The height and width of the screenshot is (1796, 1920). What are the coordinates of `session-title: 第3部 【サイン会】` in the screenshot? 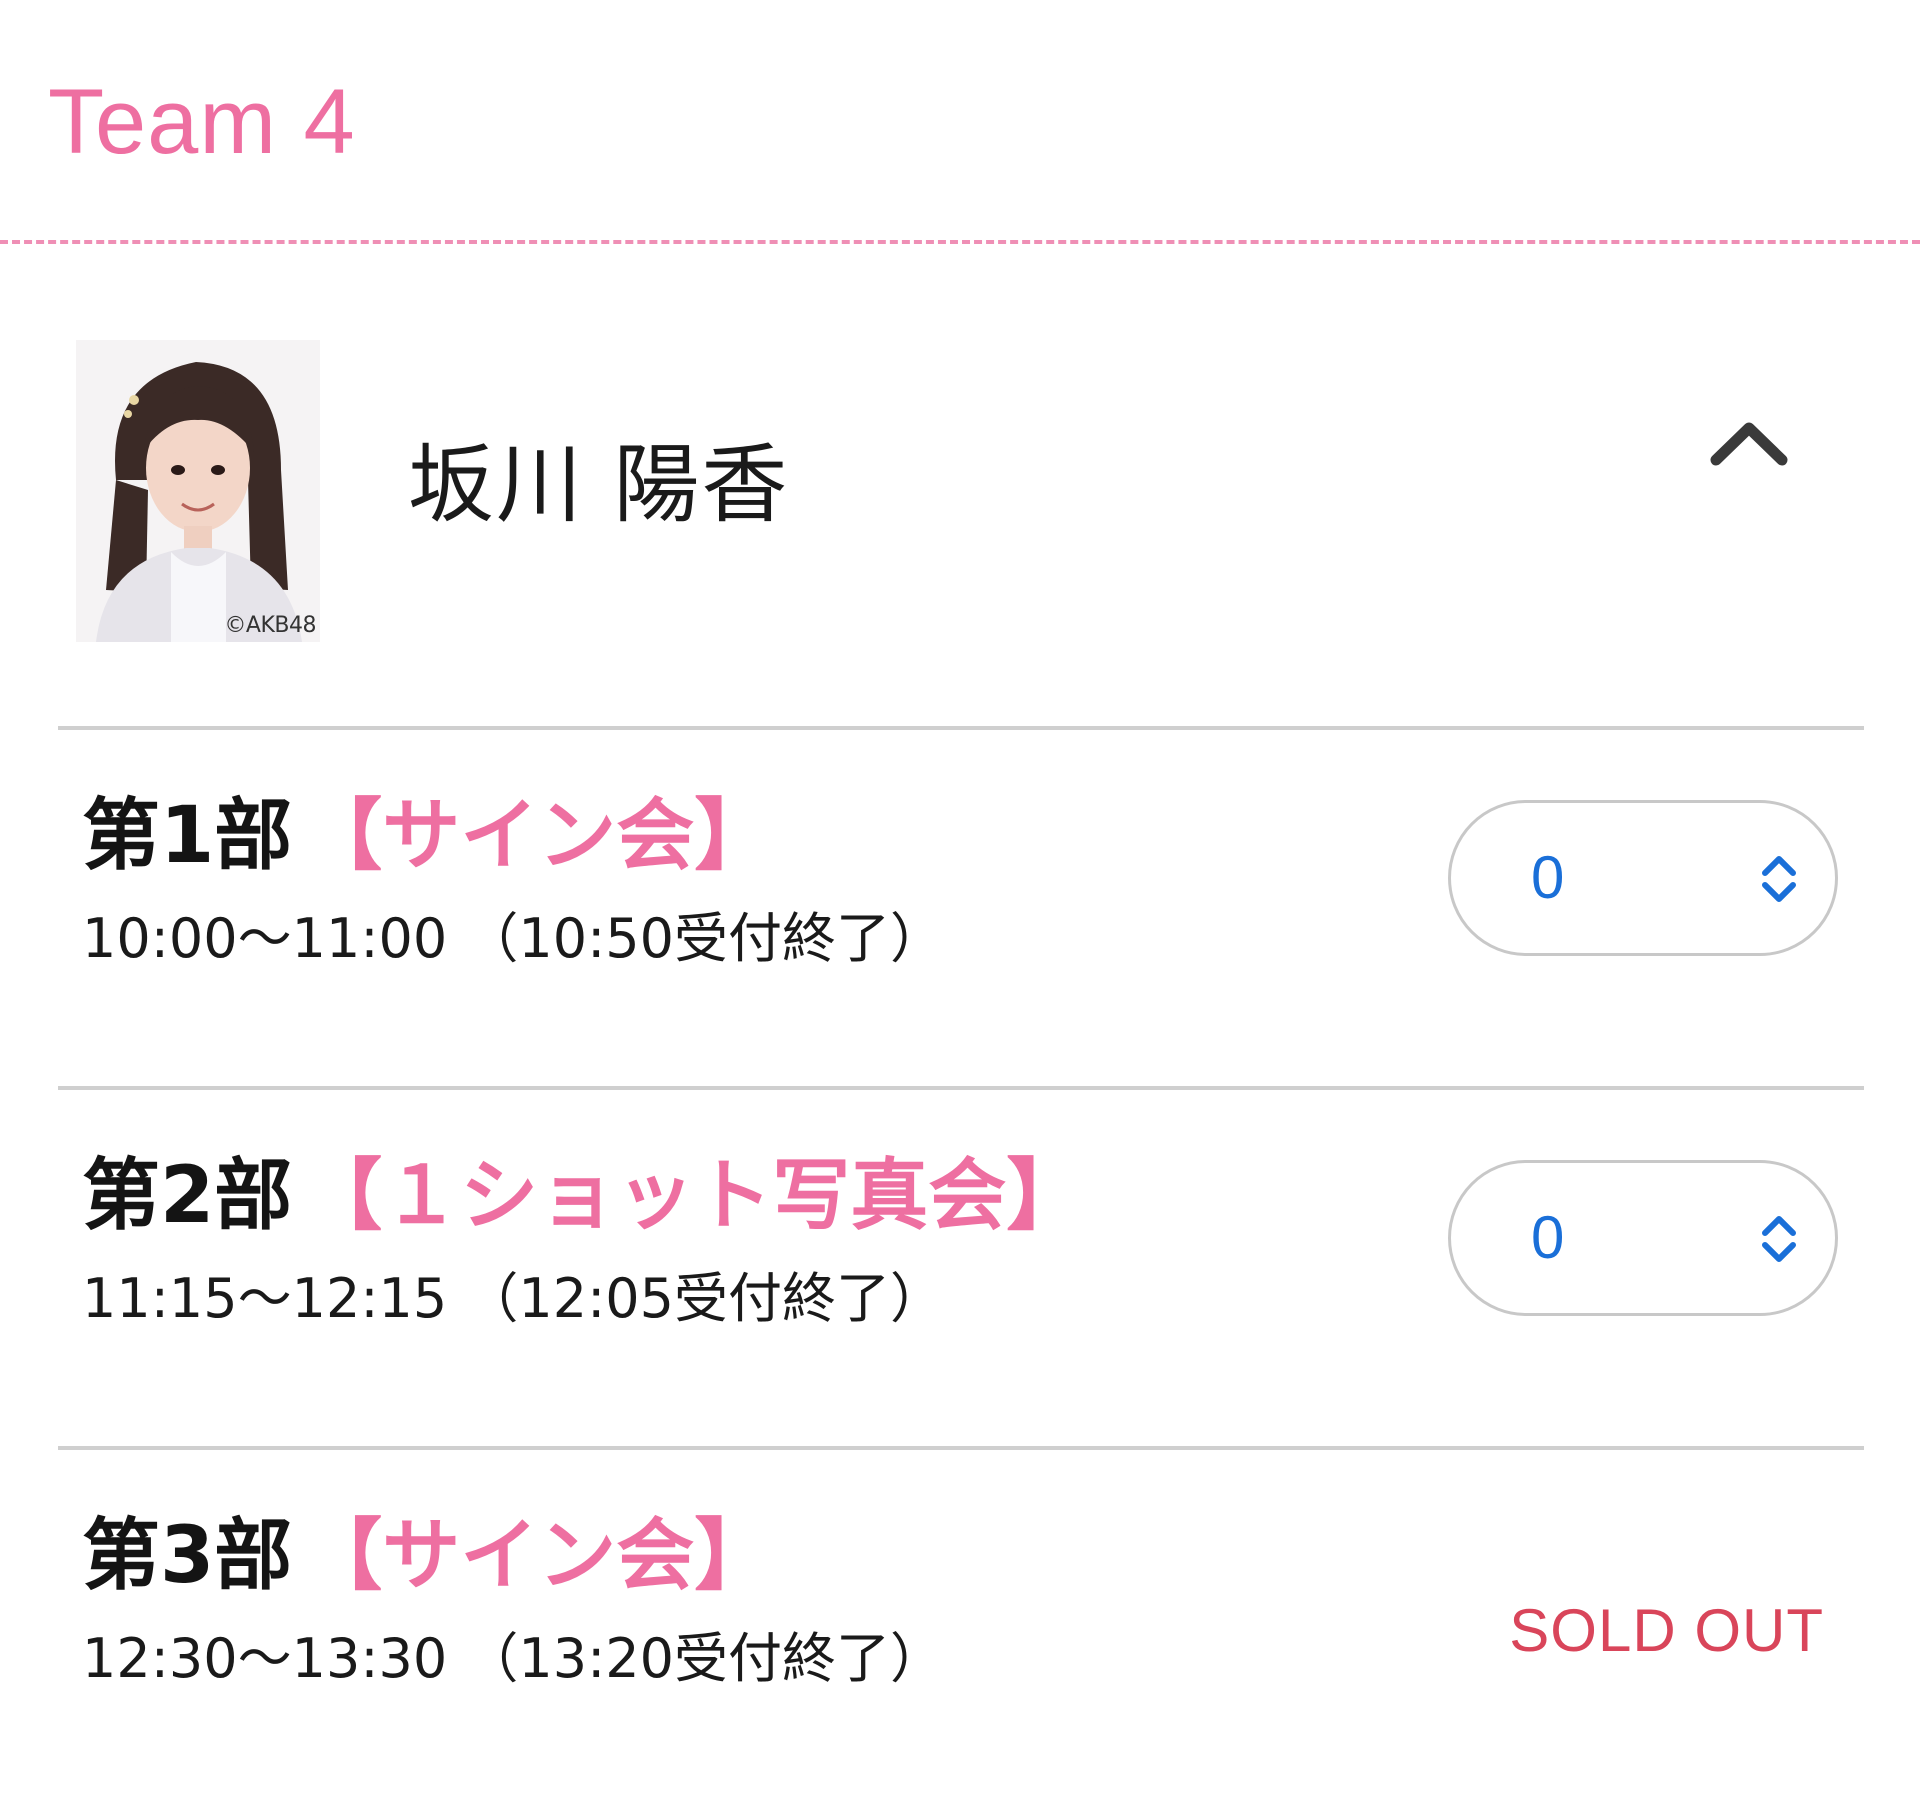 It's located at (427, 1556).